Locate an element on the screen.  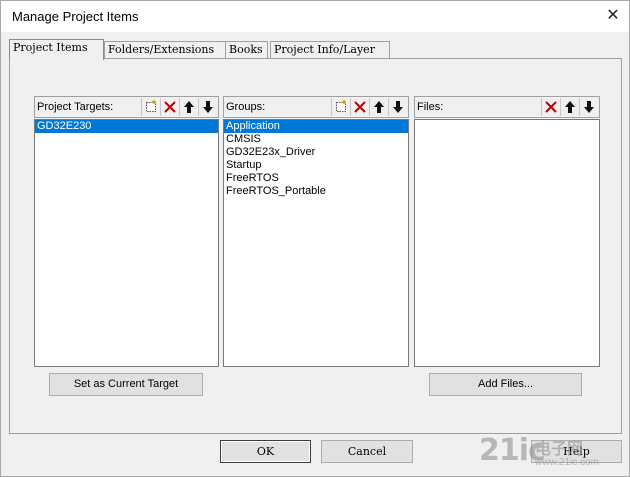
tab-project-items: Project Items is located at coordinates (56, 49).